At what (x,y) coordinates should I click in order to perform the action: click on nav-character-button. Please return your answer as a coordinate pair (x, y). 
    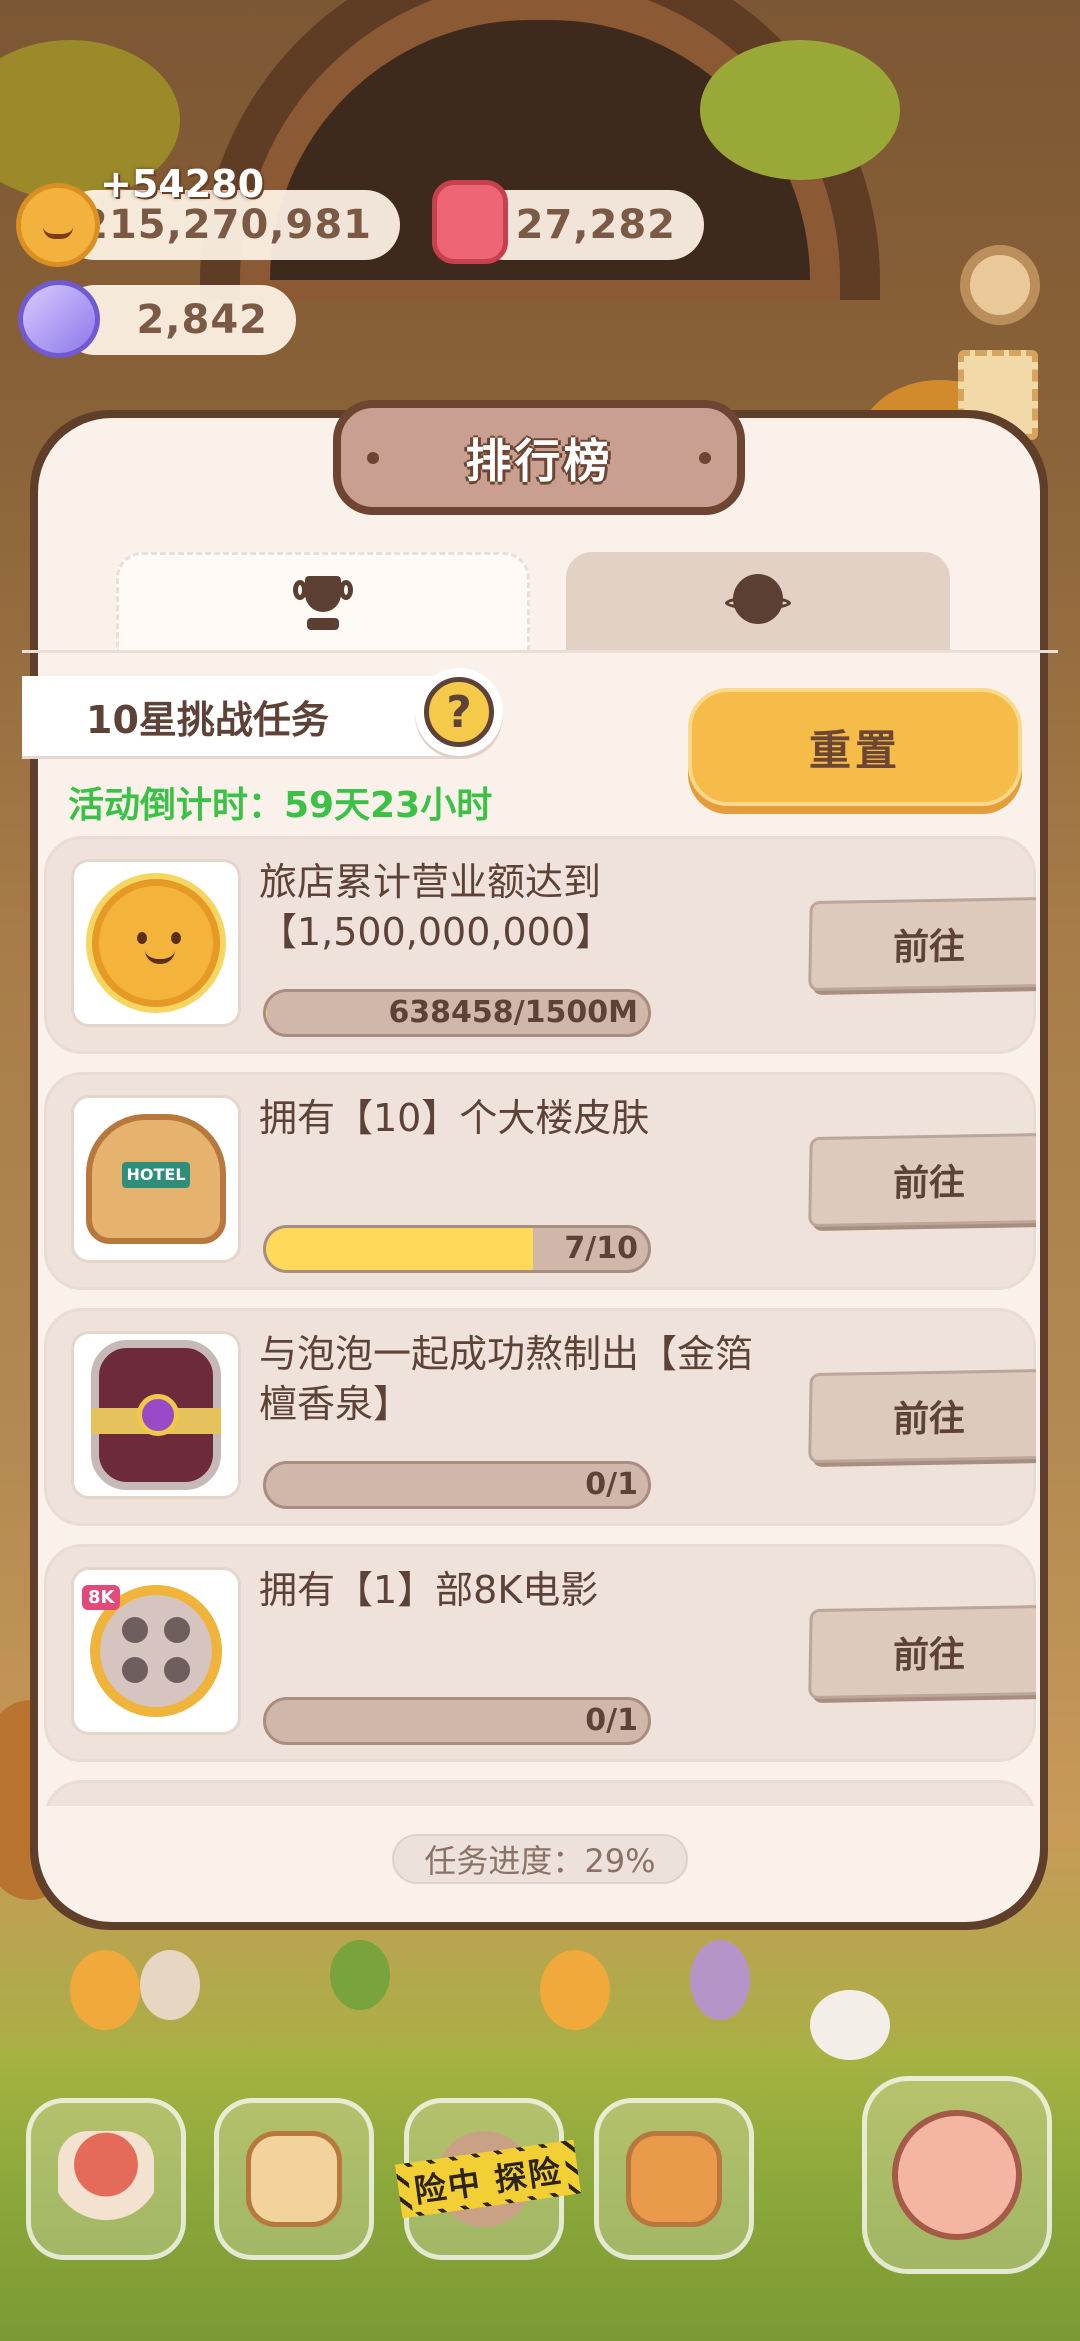
    Looking at the image, I should click on (957, 2175).